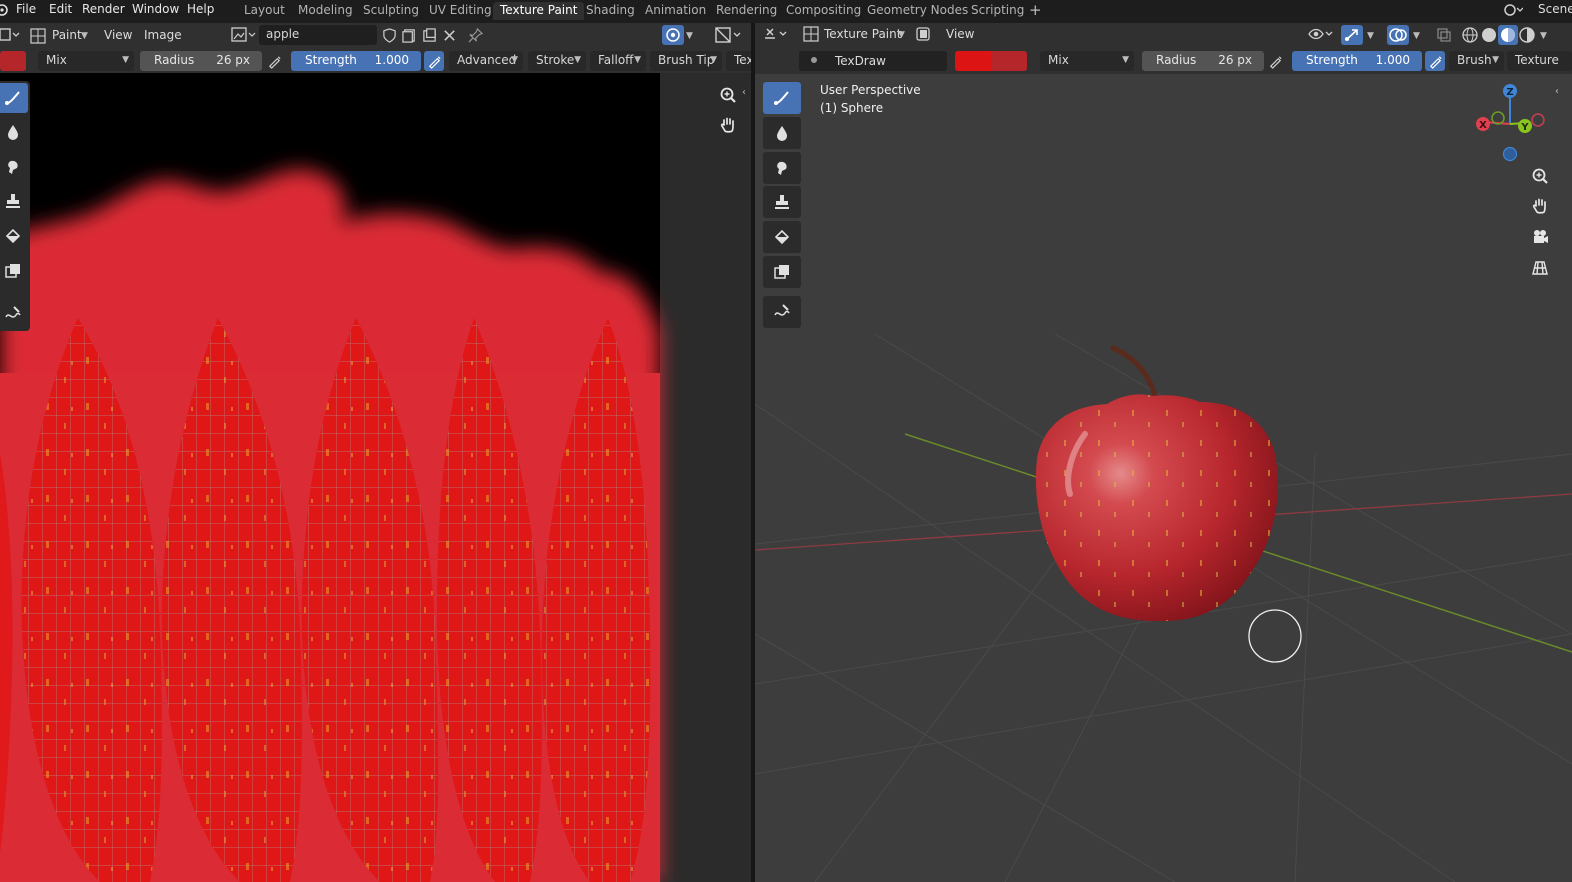  Describe the element at coordinates (325, 11) in the screenshot. I see `tab-modeling: Modeling` at that location.